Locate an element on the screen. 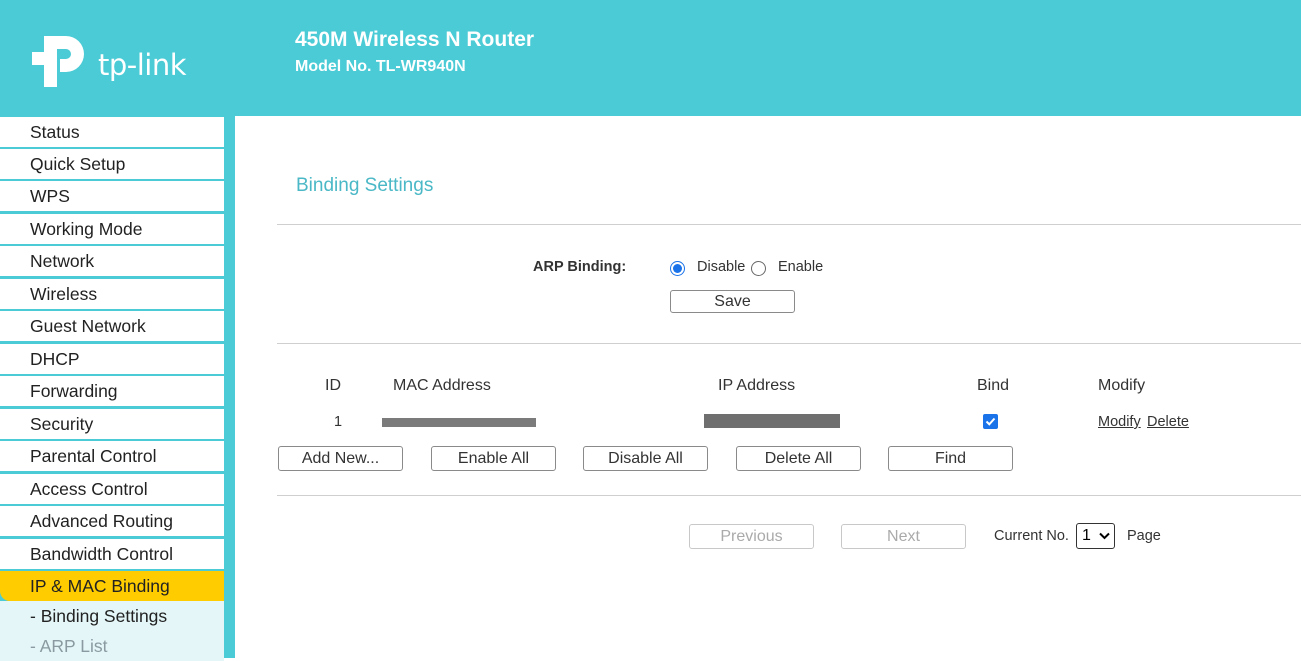 This screenshot has height=661, width=1301. enable-all-button: Enable All is located at coordinates (493, 458).